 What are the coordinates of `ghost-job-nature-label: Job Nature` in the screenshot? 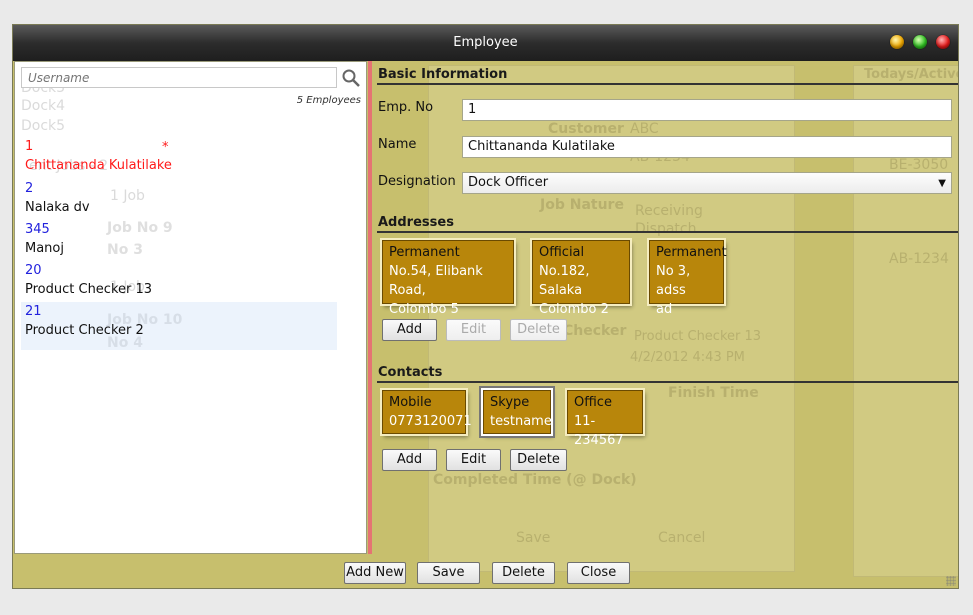 It's located at (582, 205).